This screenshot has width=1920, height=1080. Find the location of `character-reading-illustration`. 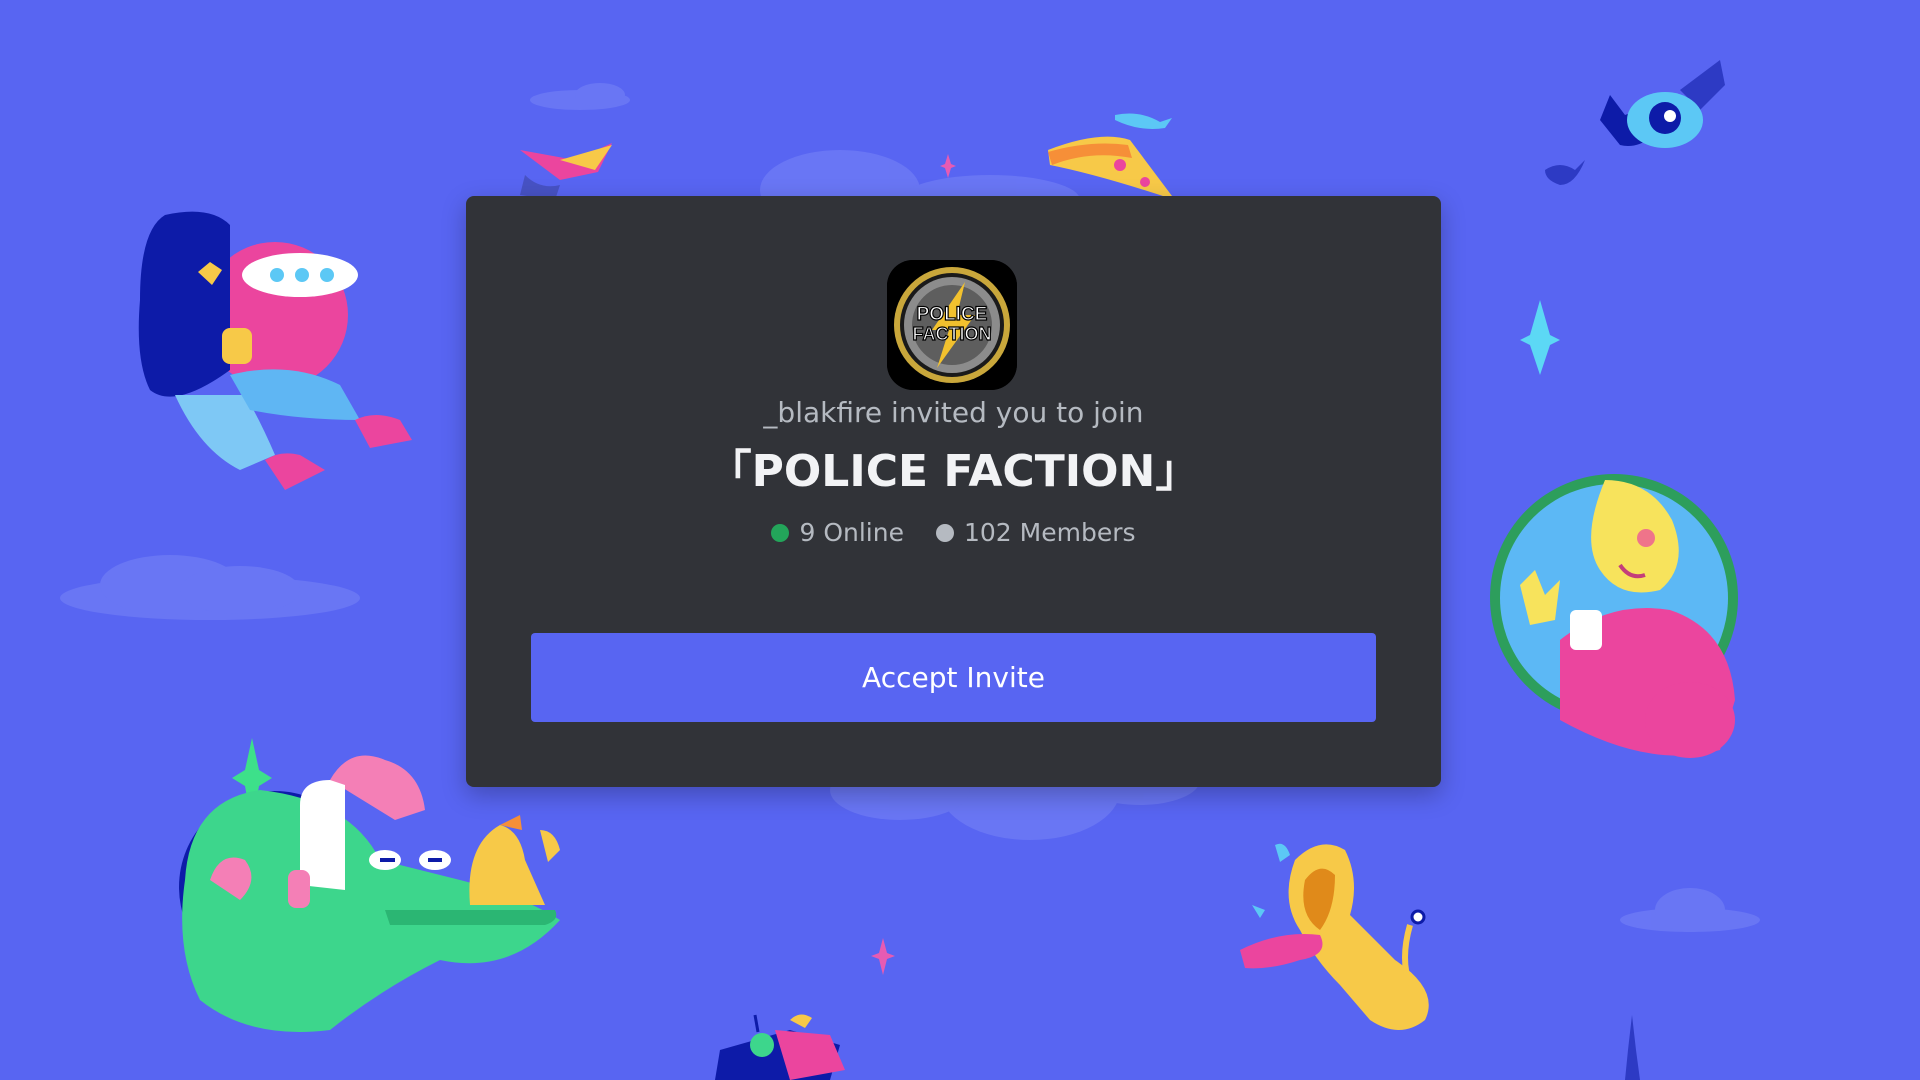

character-reading-illustration is located at coordinates (275, 350).